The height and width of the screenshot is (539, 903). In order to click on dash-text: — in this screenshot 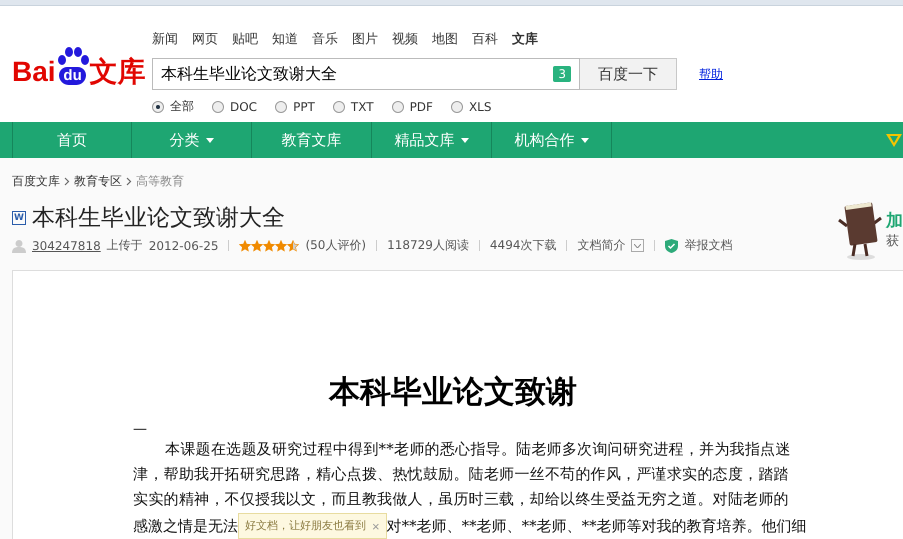, I will do `click(140, 429)`.